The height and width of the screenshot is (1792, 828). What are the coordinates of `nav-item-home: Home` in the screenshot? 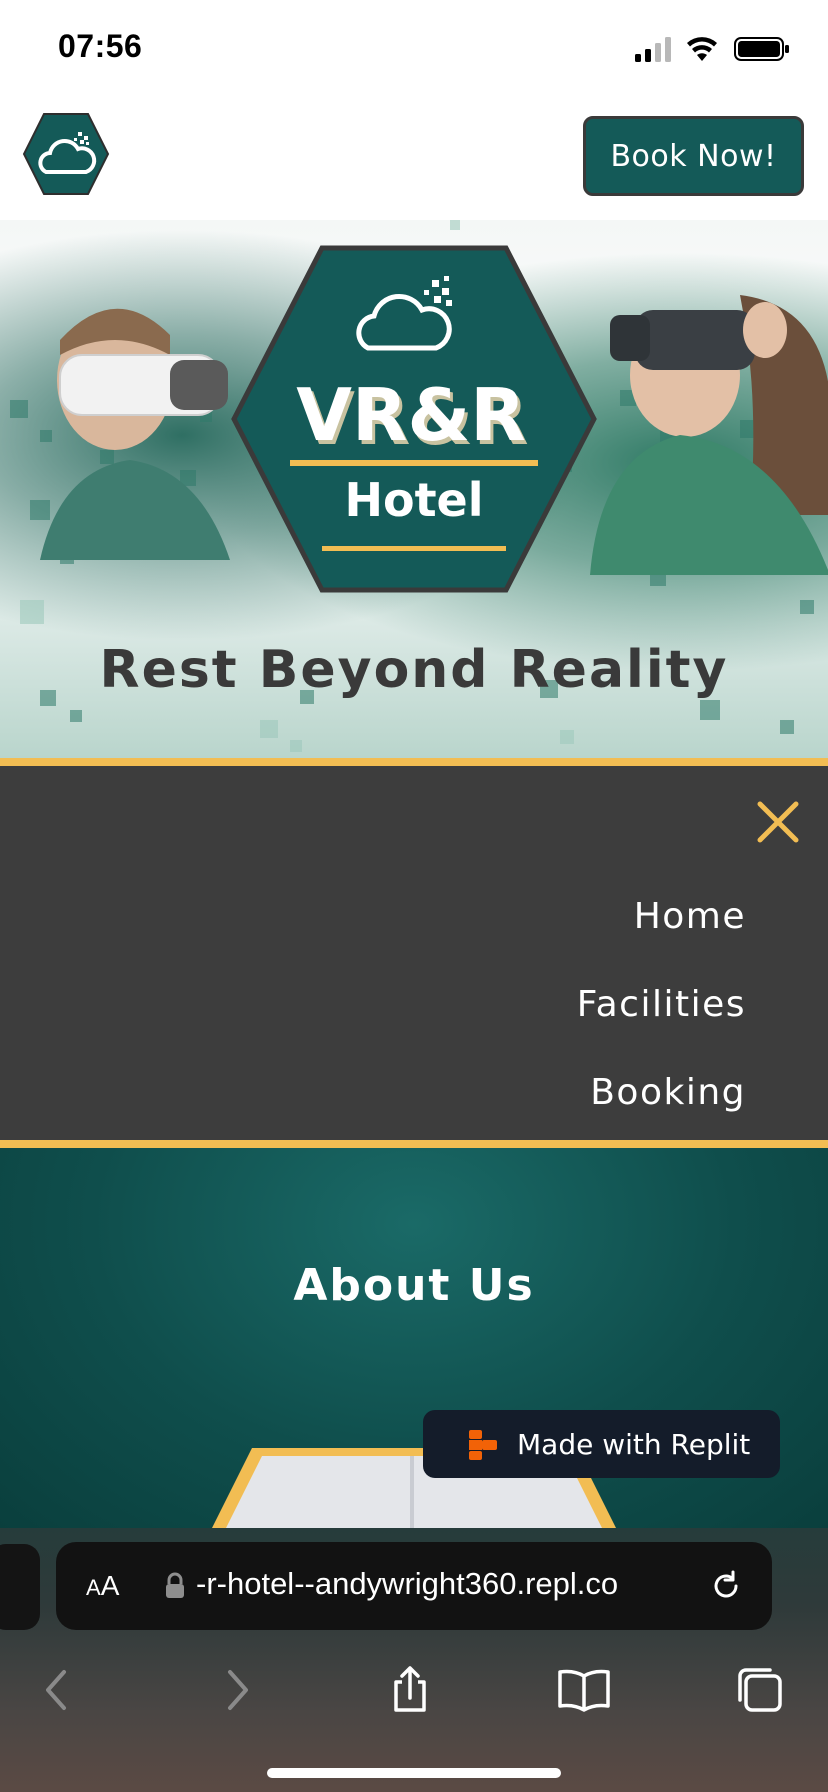 It's located at (690, 916).